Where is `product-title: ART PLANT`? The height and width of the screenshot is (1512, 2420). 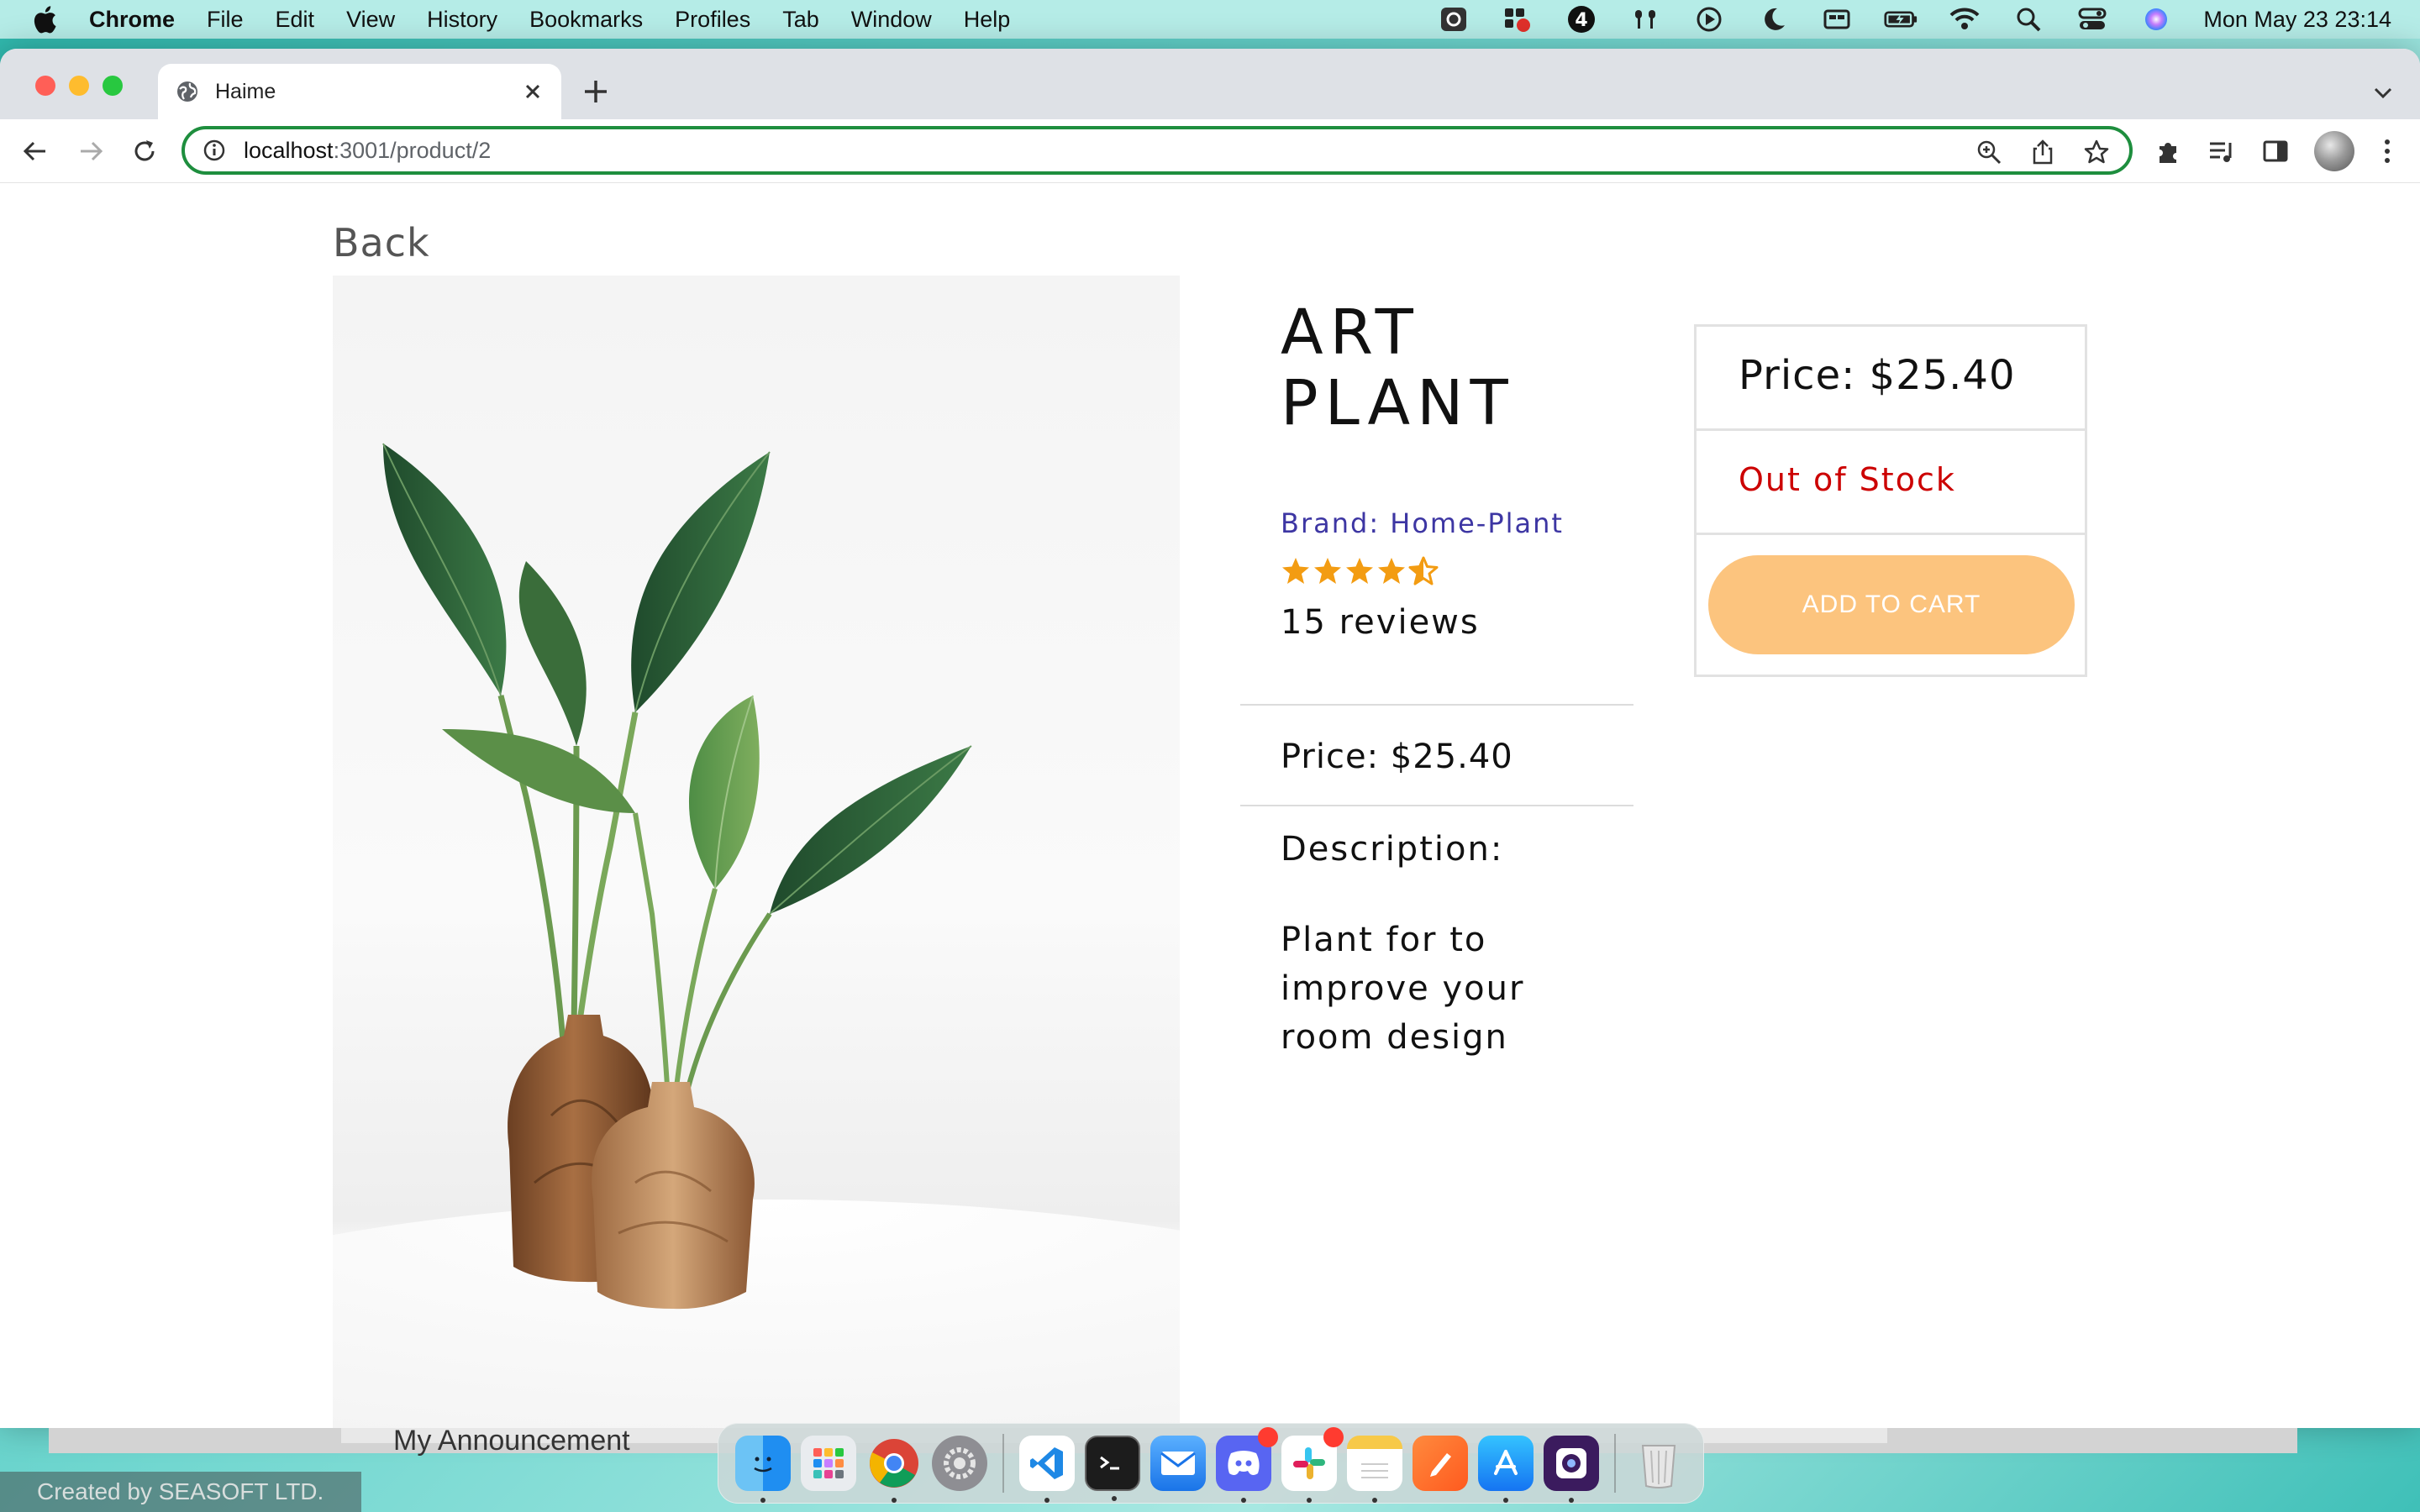 product-title: ART PLANT is located at coordinates (1398, 367).